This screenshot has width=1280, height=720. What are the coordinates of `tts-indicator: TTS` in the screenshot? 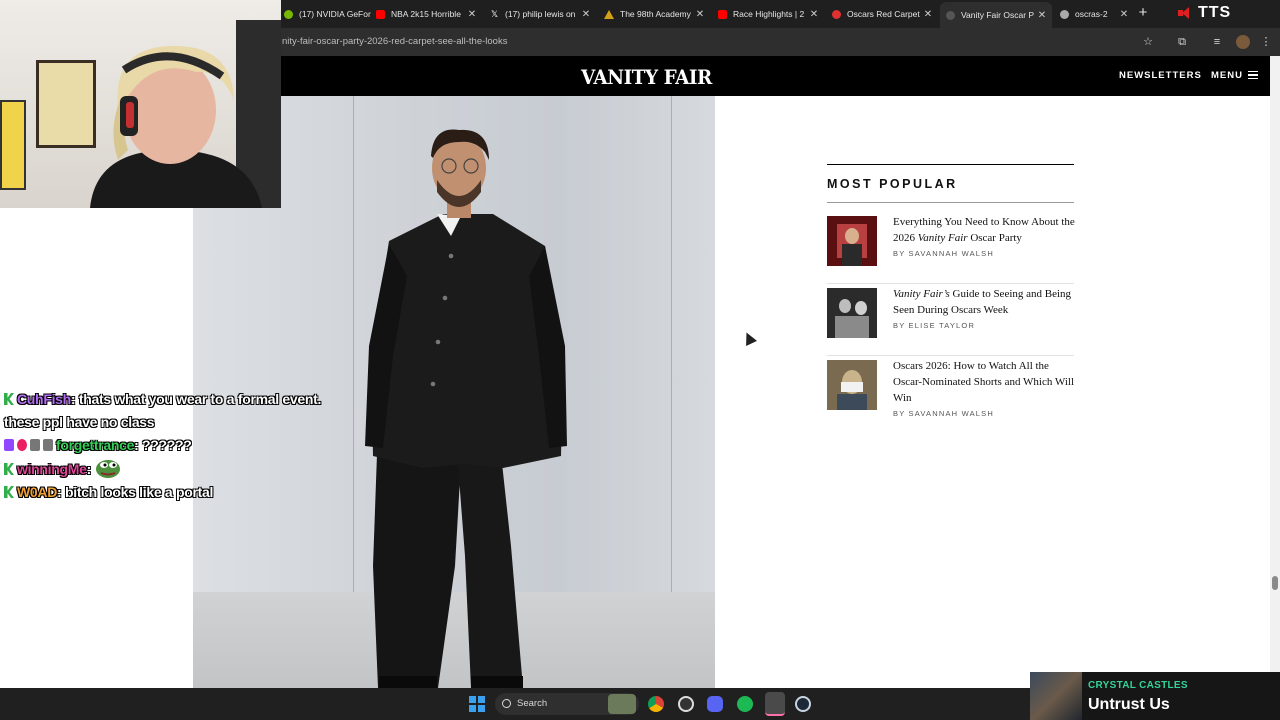 It's located at (1204, 13).